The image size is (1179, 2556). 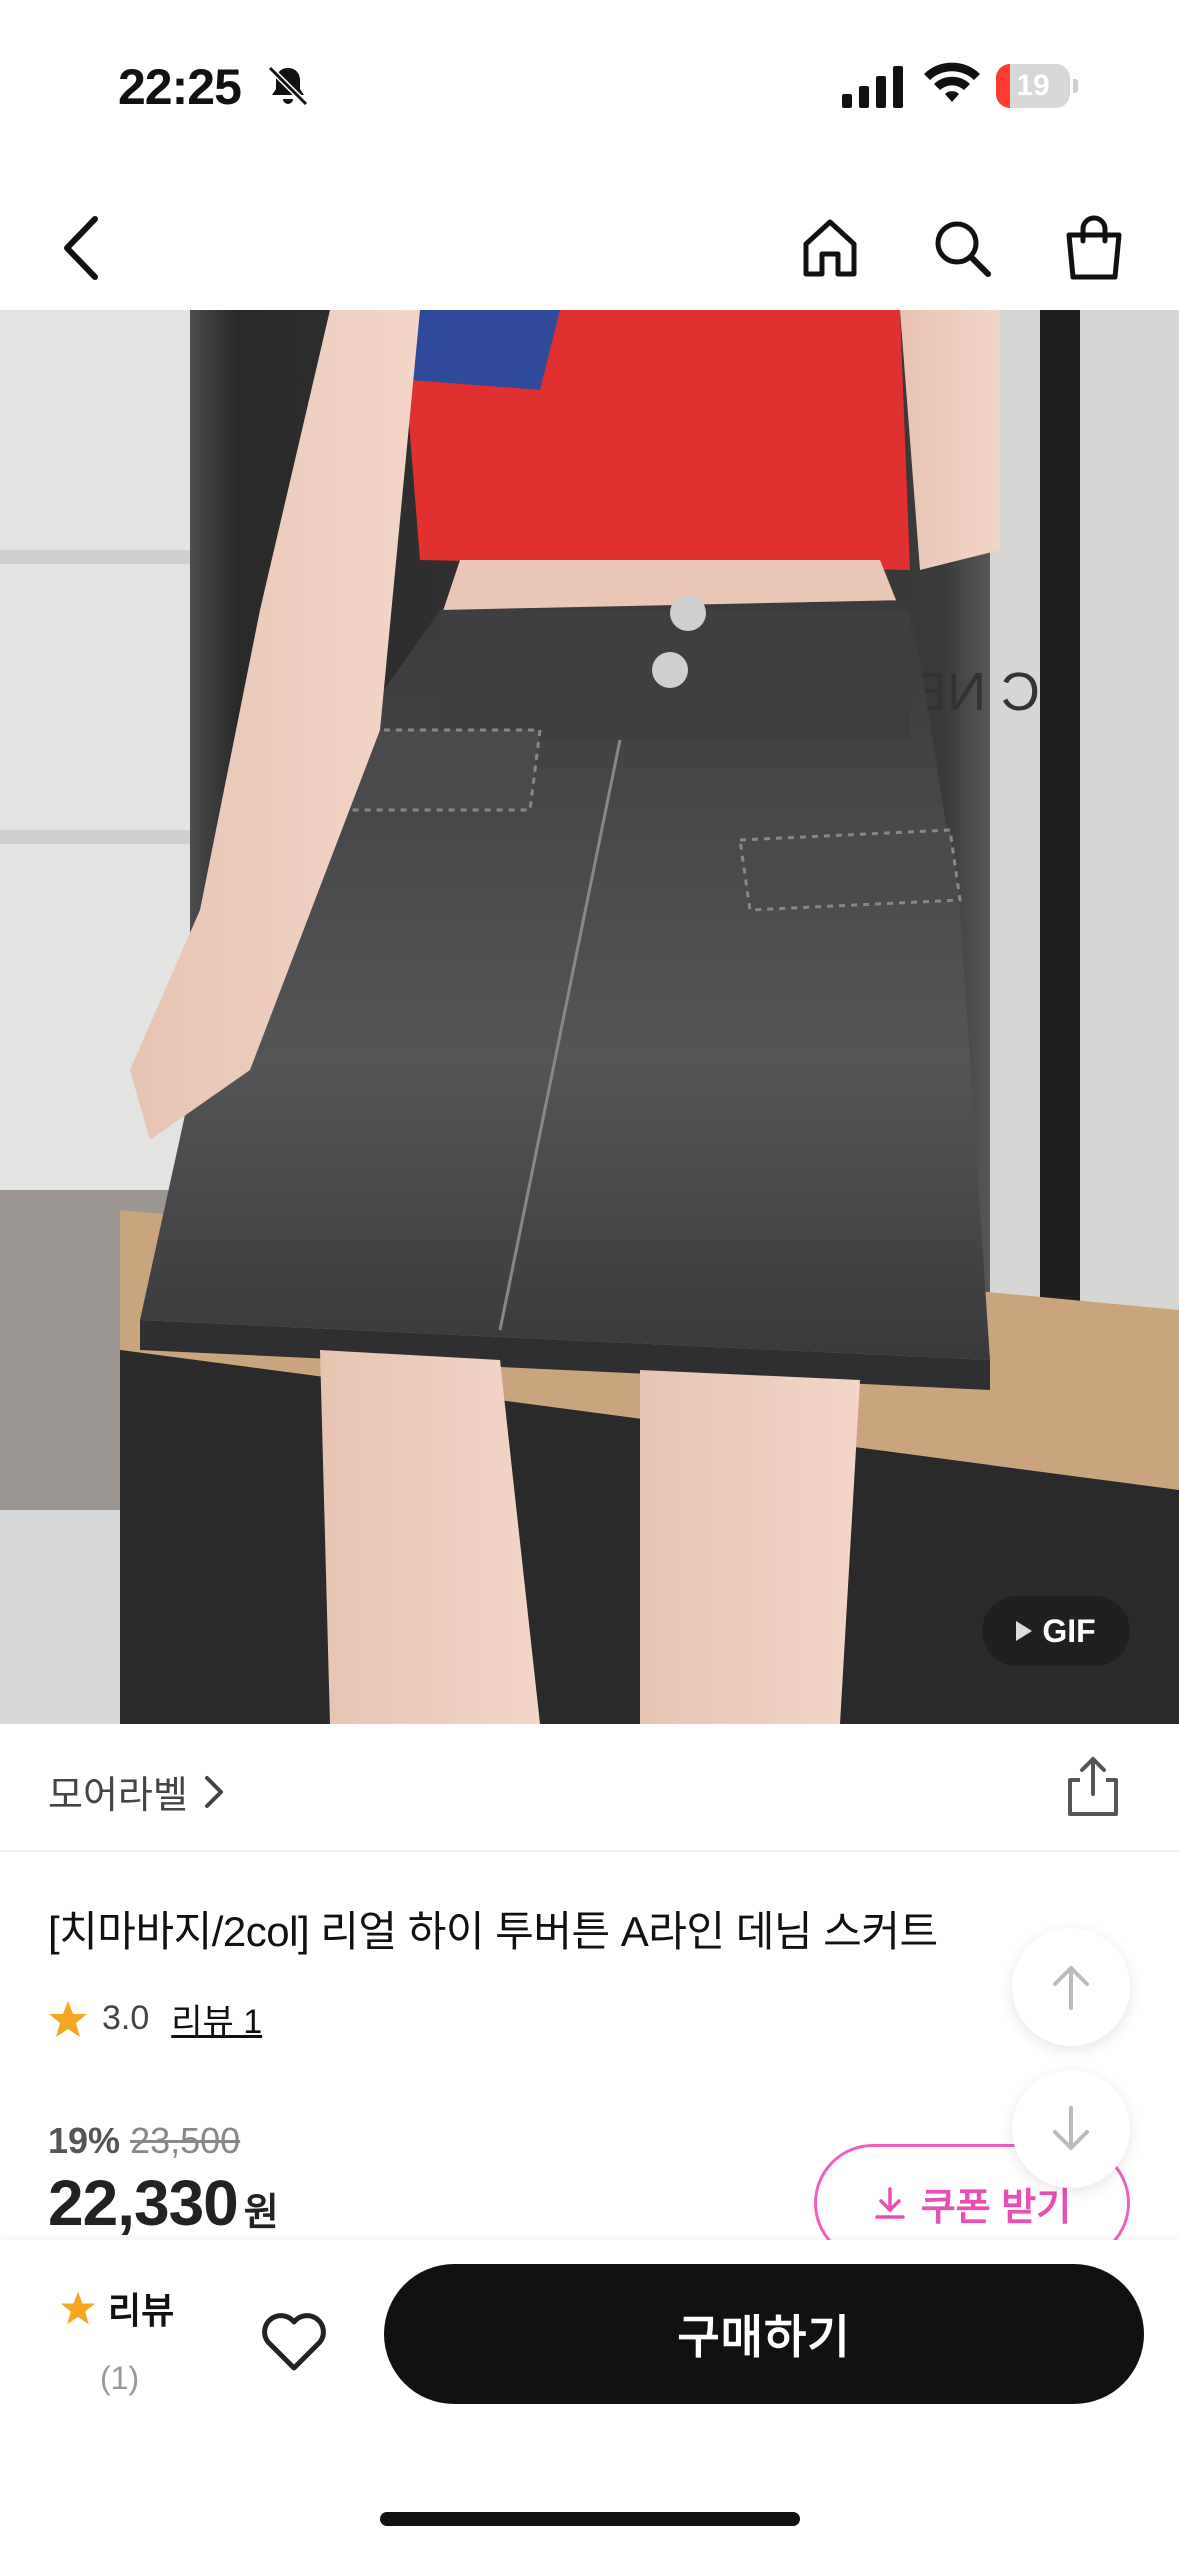 I want to click on shopping-bag-icon, so click(x=1094, y=247).